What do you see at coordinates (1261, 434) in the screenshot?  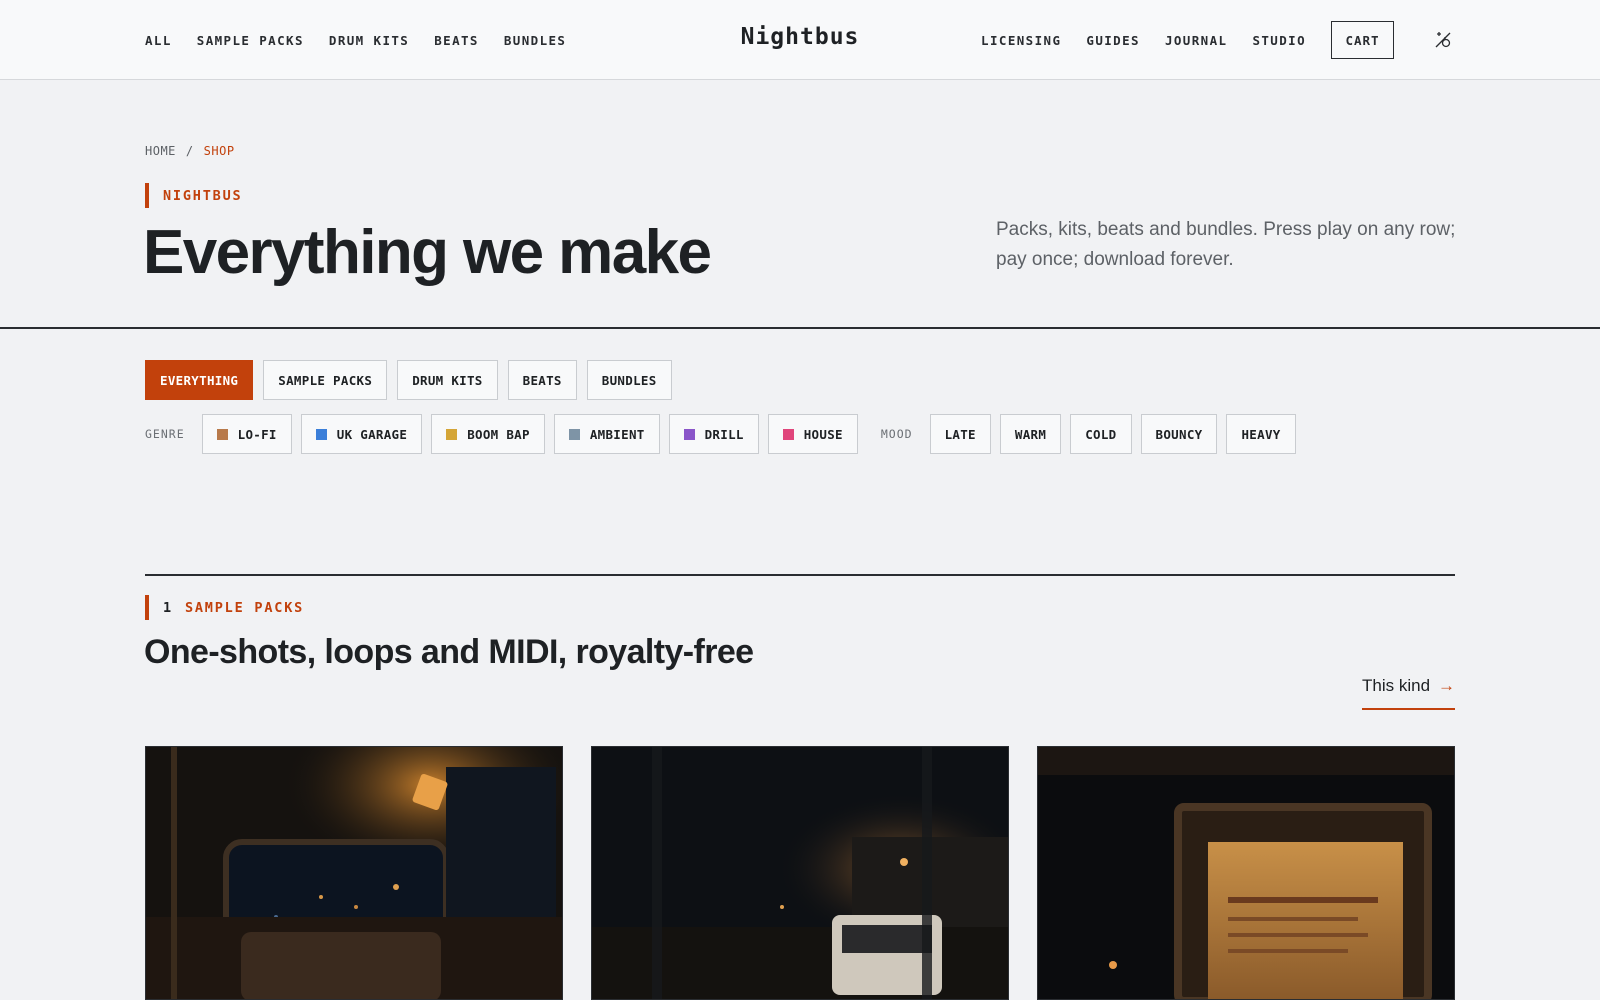 I see `mood-chip-heavy: HEAVY` at bounding box center [1261, 434].